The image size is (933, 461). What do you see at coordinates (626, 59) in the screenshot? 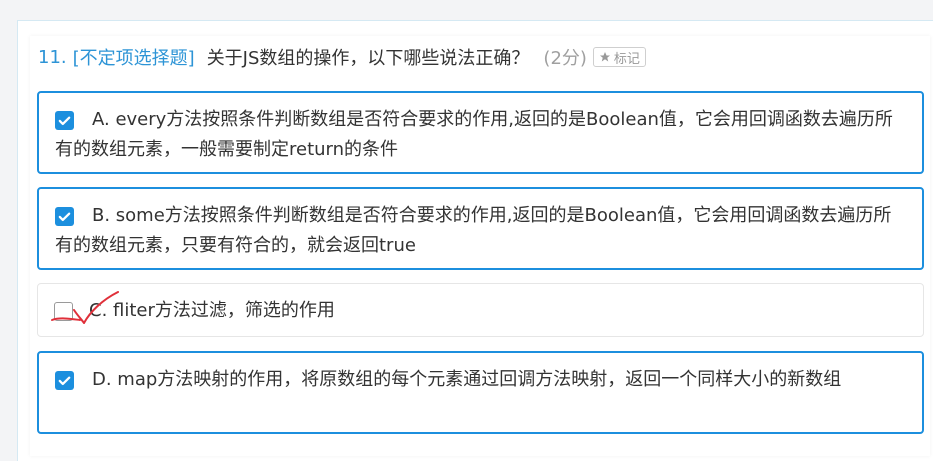
I see `mark-label: 标记` at bounding box center [626, 59].